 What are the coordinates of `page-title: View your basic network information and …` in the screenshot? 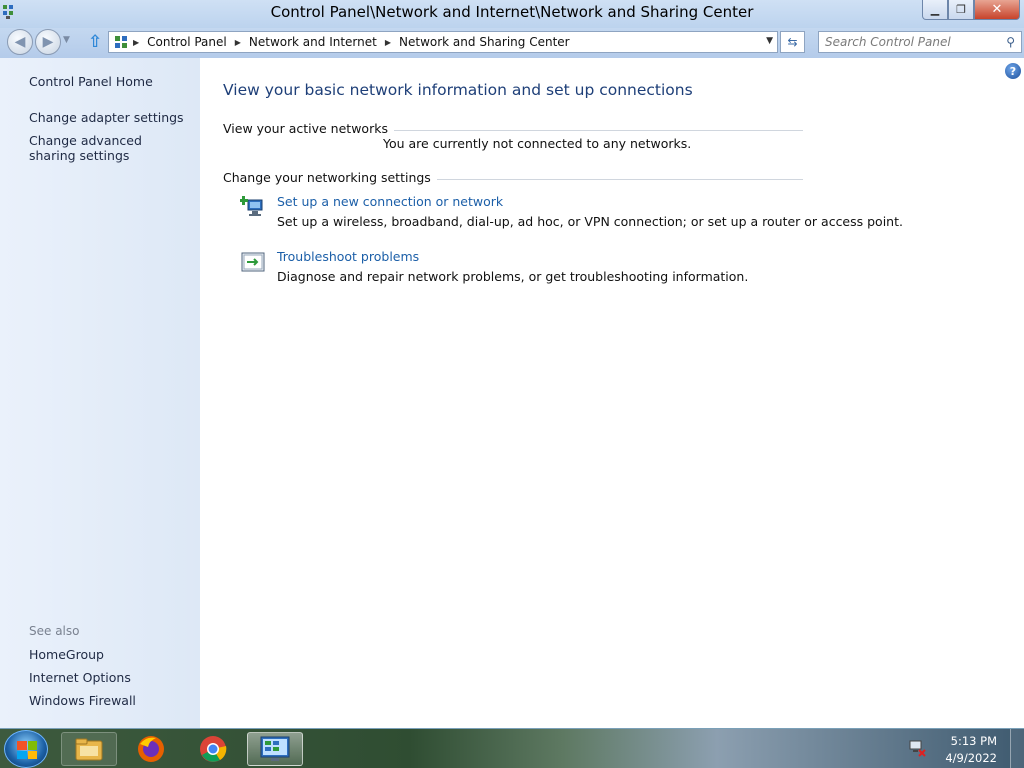 It's located at (458, 90).